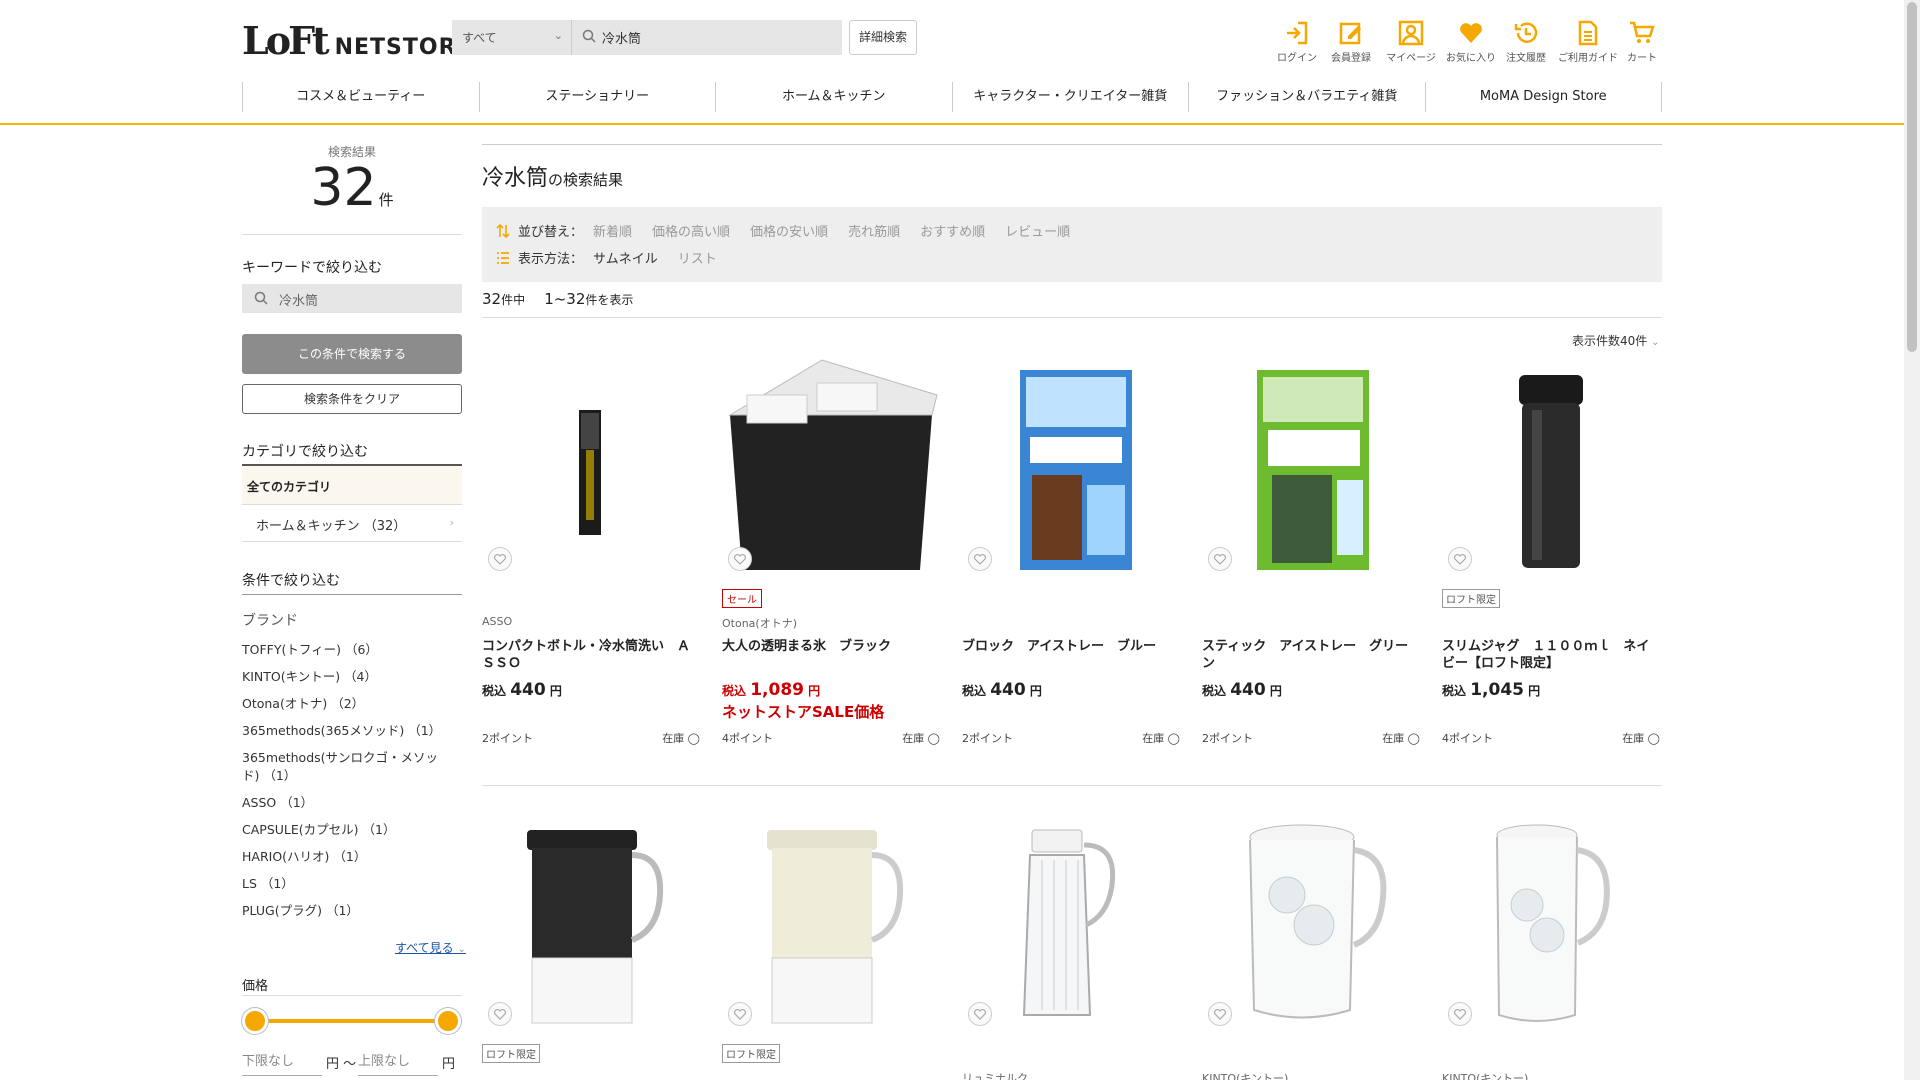  Describe the element at coordinates (1471, 42) in the screenshot. I see `favorite-button: お気に入り` at that location.